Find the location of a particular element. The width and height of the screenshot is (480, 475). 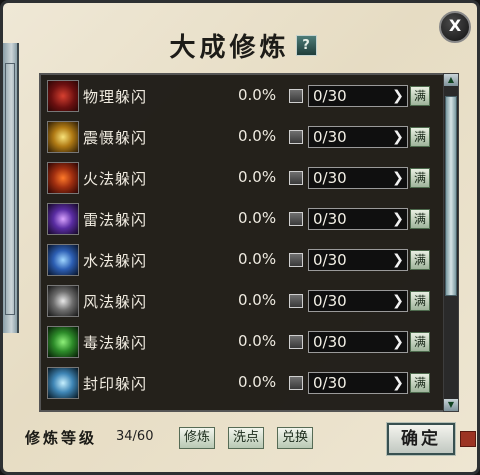

scroll-down-arrow-icon: ▼ is located at coordinates (451, 405).